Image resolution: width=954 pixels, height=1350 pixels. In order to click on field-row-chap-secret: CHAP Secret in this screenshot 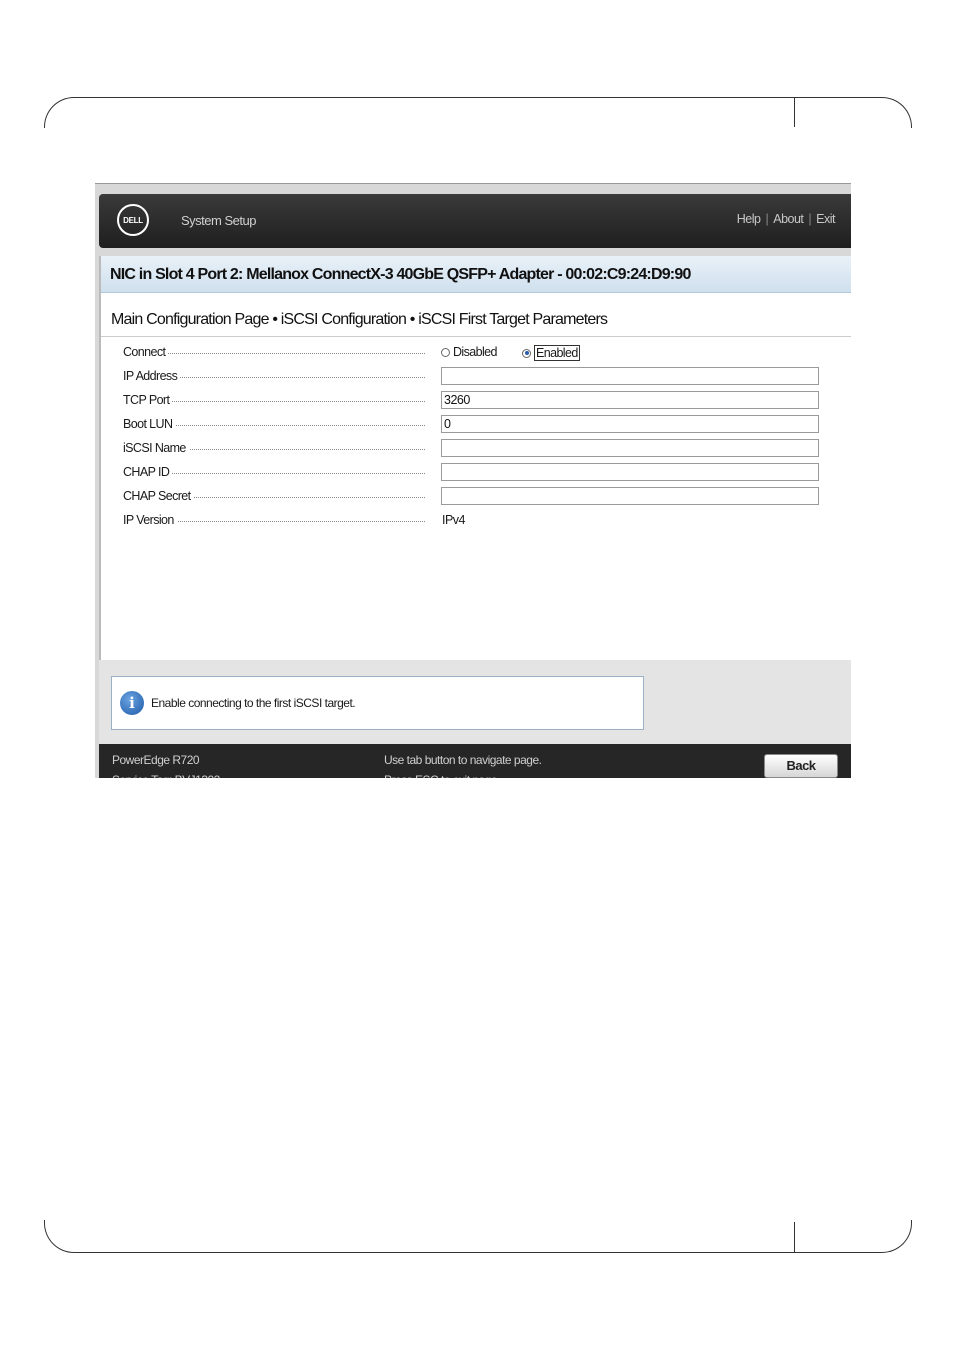, I will do `click(473, 497)`.